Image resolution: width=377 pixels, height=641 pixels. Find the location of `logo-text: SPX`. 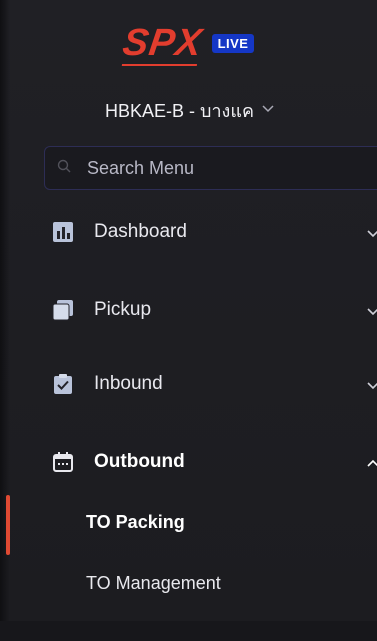

logo-text: SPX is located at coordinates (162, 43).